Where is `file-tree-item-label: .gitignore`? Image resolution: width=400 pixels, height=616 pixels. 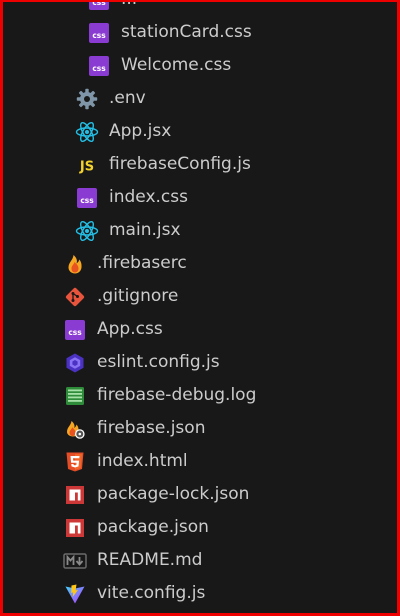
file-tree-item-label: .gitignore is located at coordinates (138, 296).